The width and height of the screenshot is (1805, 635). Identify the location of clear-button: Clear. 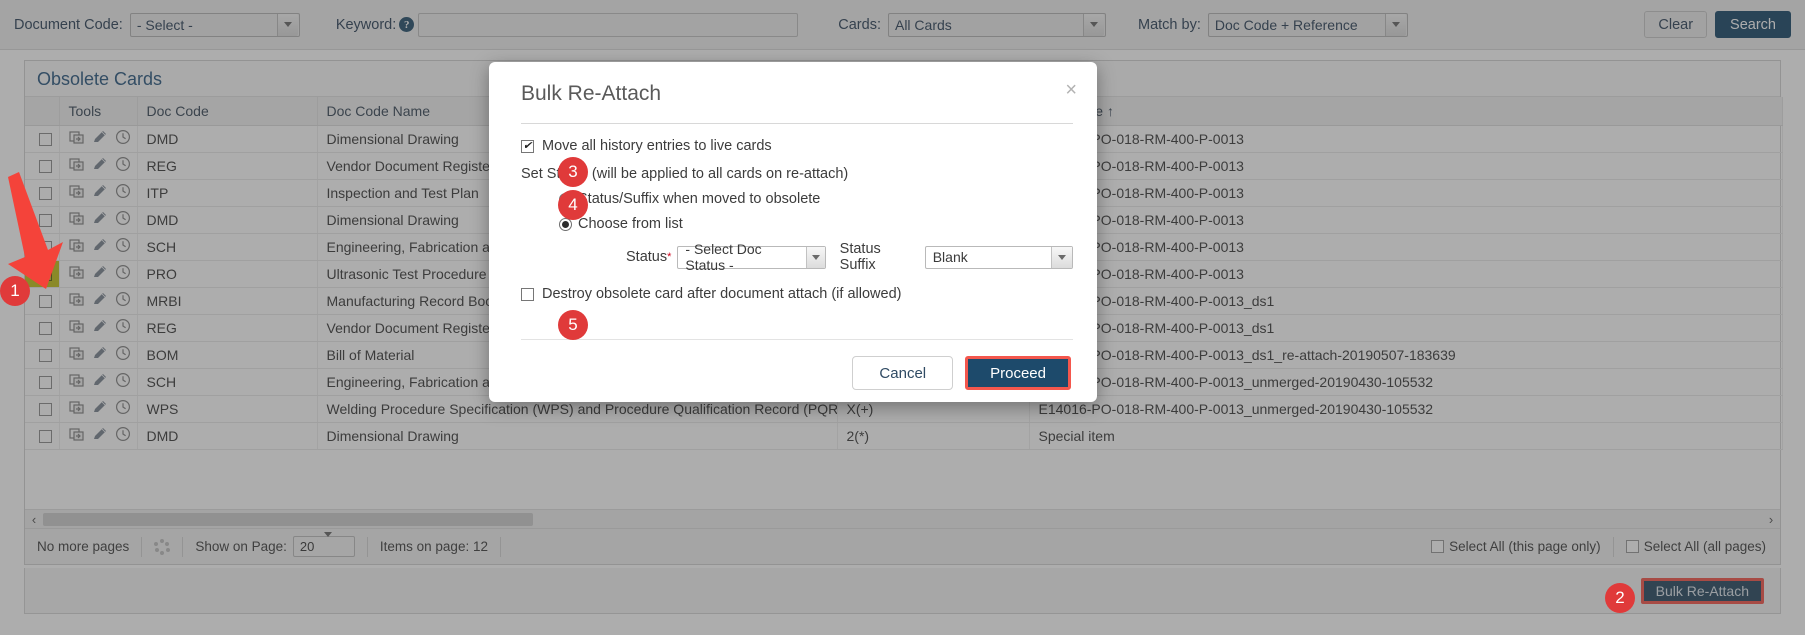
(1676, 24).